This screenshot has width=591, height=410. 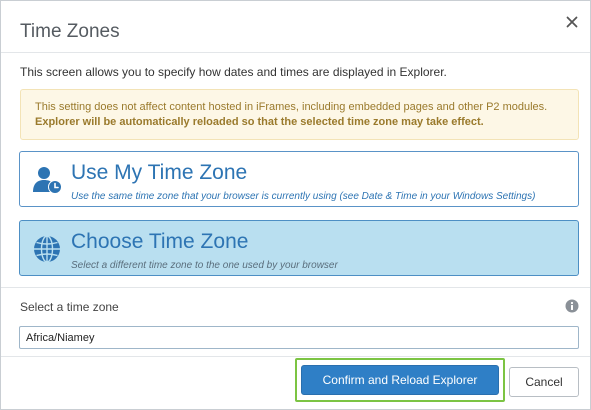 I want to click on footer-divider, so click(x=295, y=356).